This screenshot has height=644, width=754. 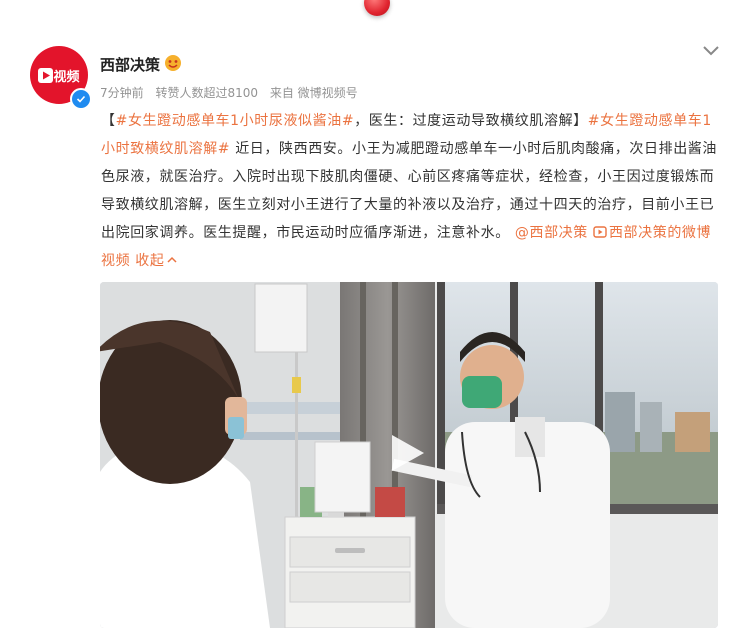 I want to click on post-meta: 7分钟前 转赞人数超过8100 来自 微博视频号, so click(x=233, y=92).